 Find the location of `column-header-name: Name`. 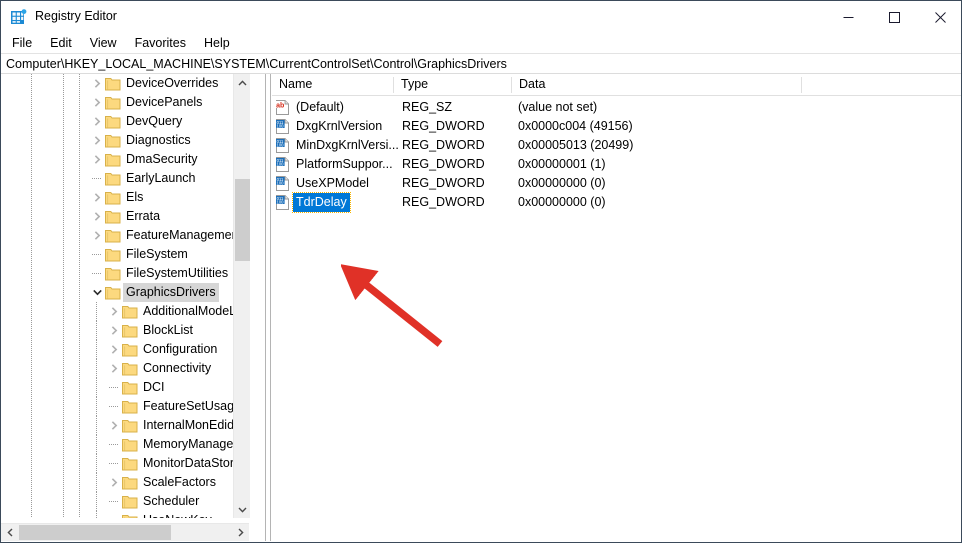

column-header-name: Name is located at coordinates (292, 84).